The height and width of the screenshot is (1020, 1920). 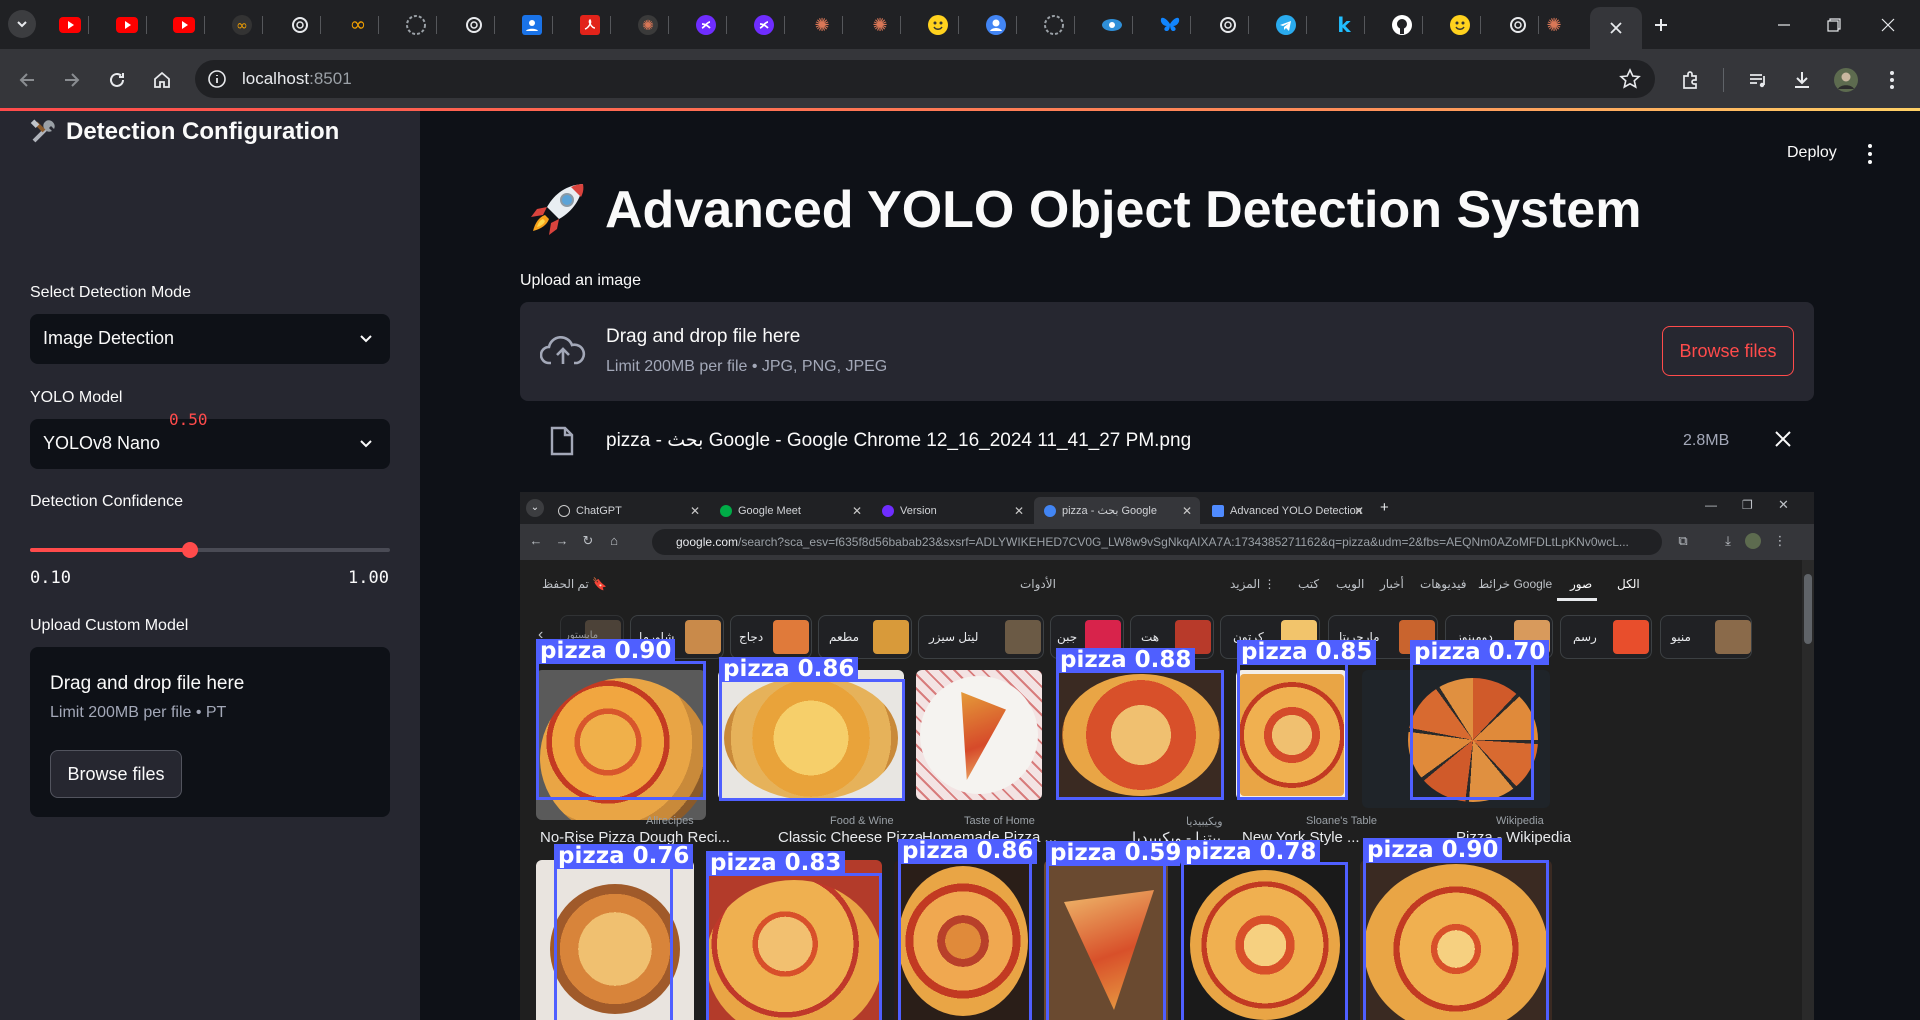 I want to click on image-tab-menu-icon: ⌄, so click(x=535, y=508).